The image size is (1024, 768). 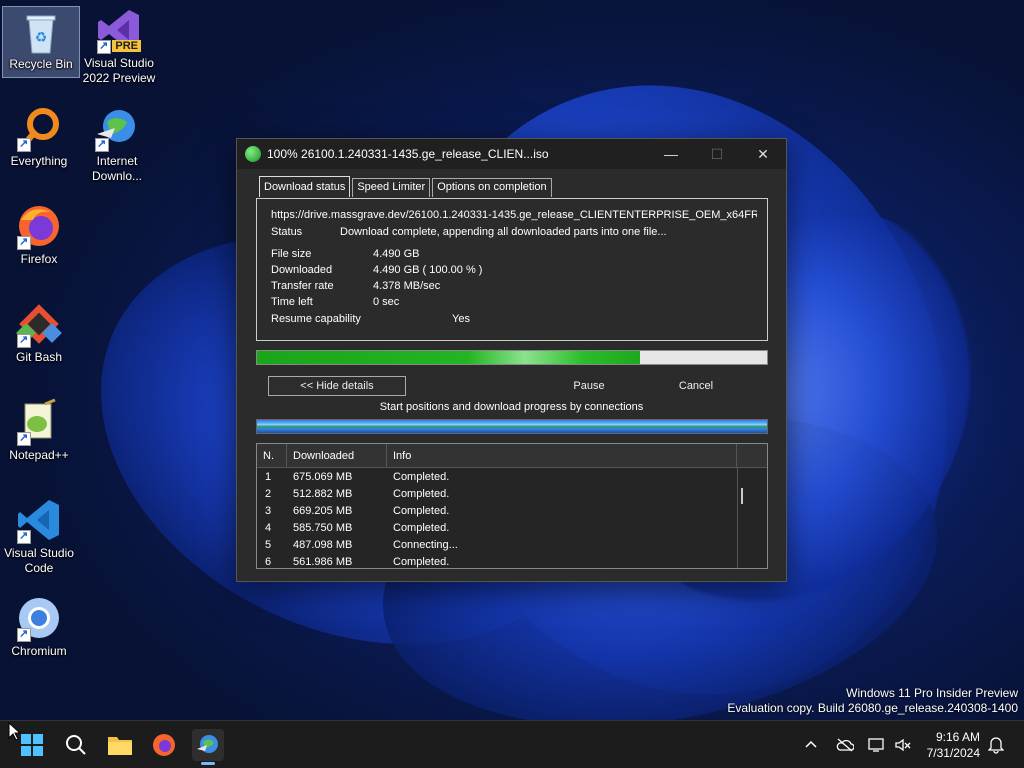 What do you see at coordinates (39, 259) in the screenshot?
I see `desktop-icon-label: Firefox` at bounding box center [39, 259].